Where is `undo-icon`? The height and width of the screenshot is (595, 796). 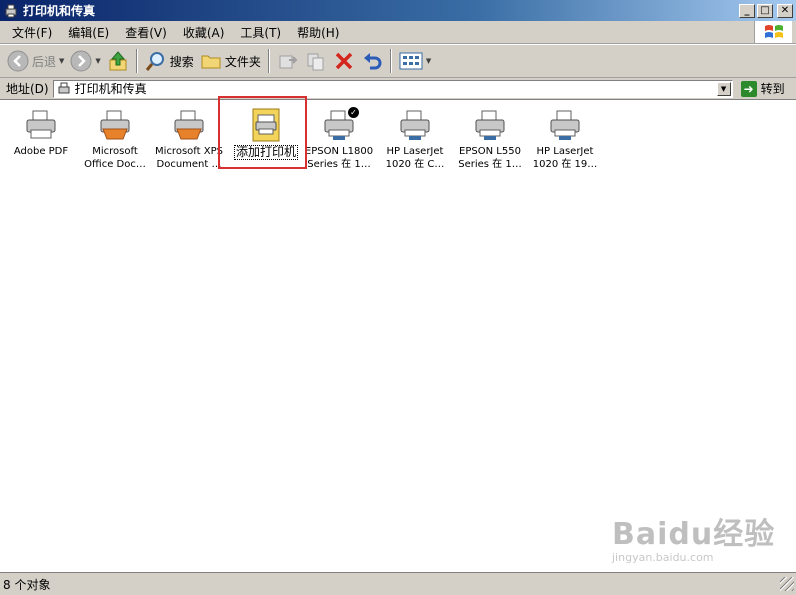 undo-icon is located at coordinates (372, 61).